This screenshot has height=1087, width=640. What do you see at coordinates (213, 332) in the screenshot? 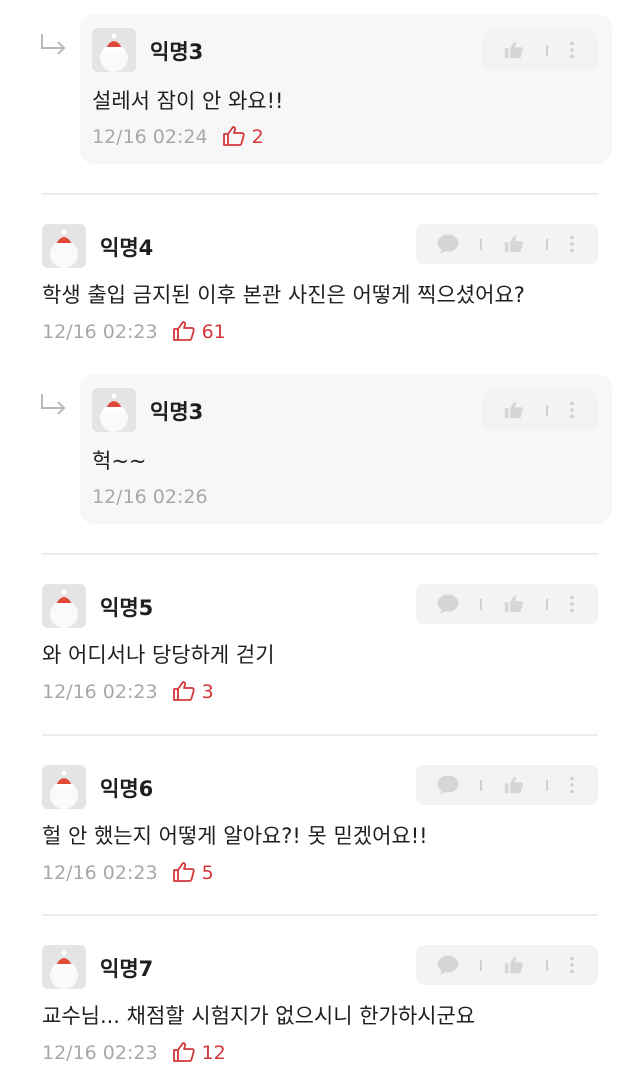
I see `vote-count: 61` at bounding box center [213, 332].